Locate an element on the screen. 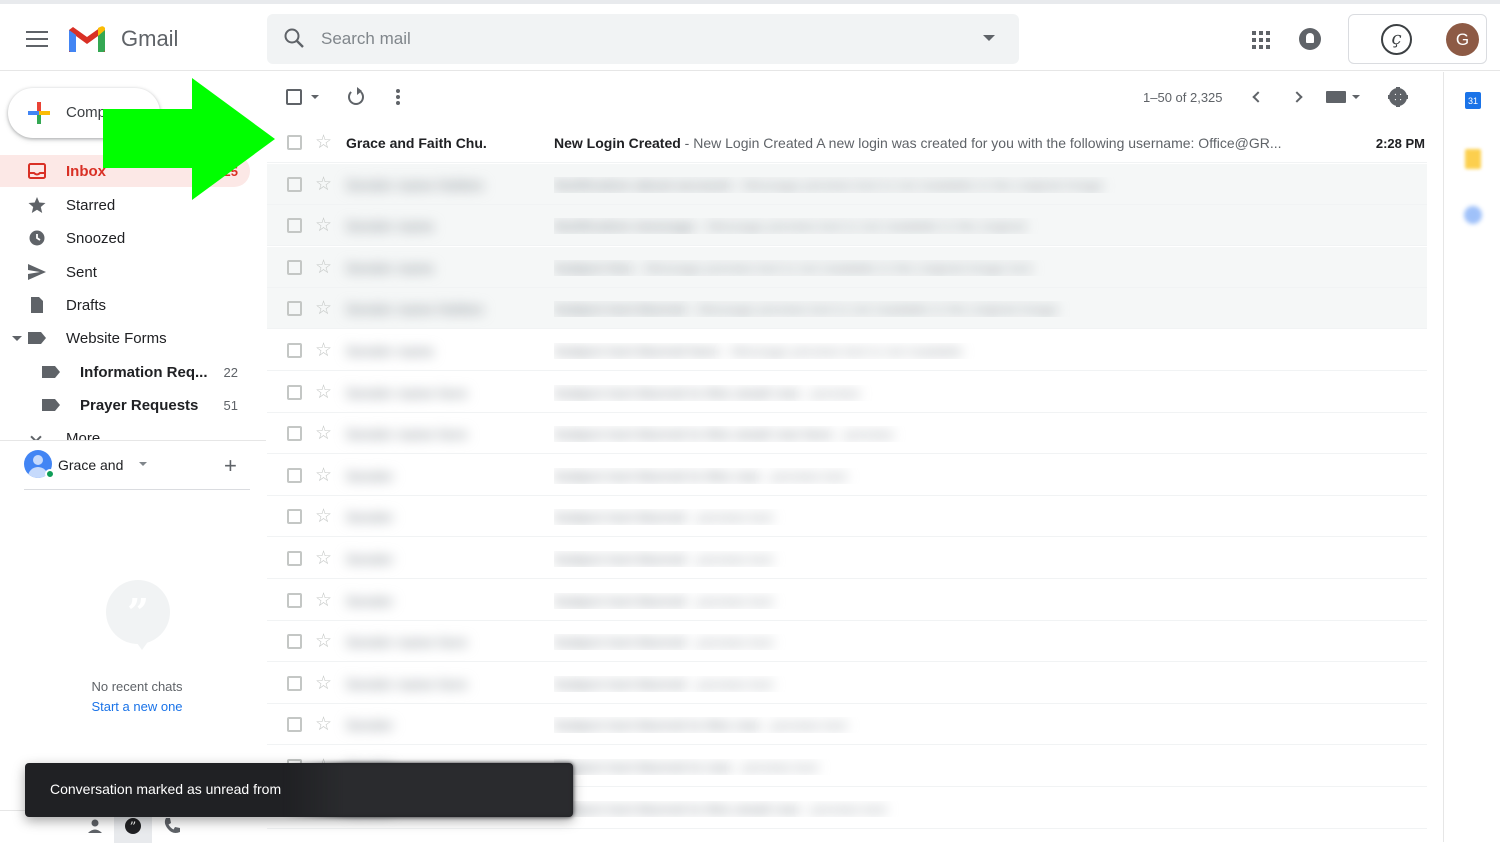 The image size is (1500, 843). select-all-checkbox is located at coordinates (294, 97).